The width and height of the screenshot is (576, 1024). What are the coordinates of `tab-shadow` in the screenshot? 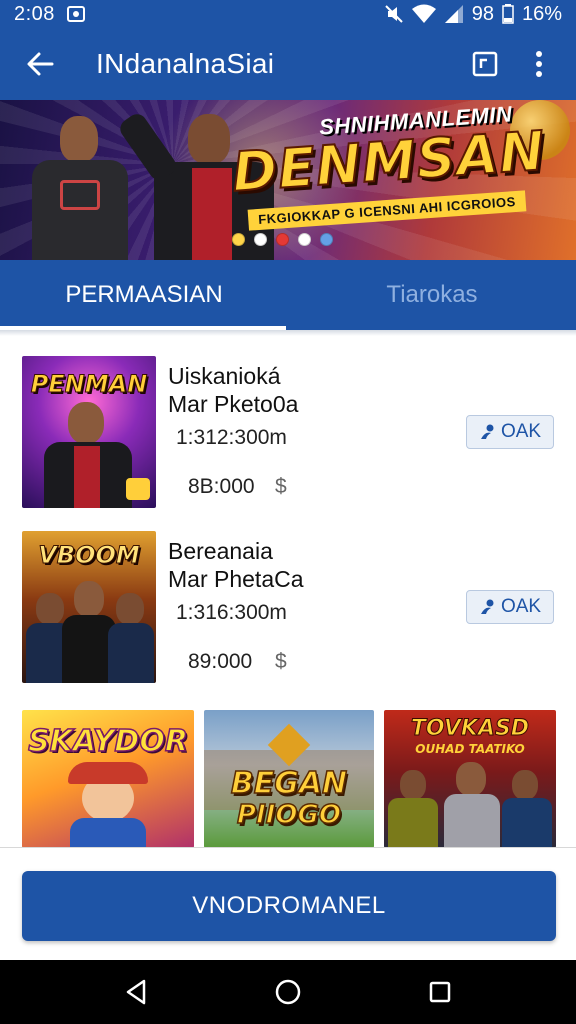 It's located at (288, 333).